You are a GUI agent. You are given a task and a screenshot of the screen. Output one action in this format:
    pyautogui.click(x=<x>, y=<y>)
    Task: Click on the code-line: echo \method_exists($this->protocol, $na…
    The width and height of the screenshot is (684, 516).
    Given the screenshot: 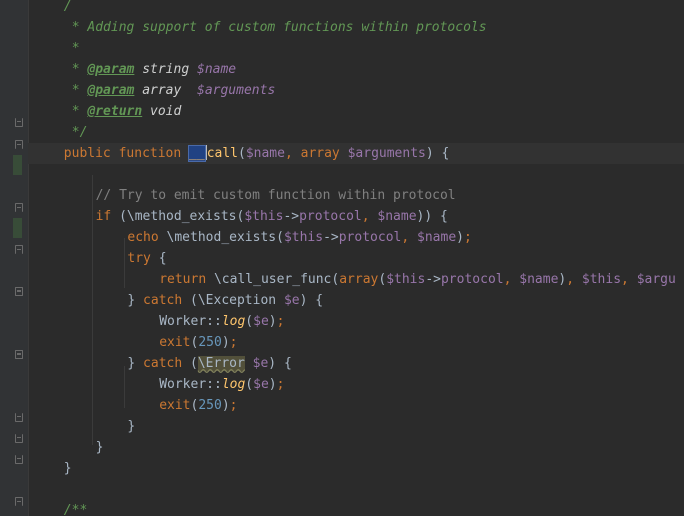 What is the action you would take?
    pyautogui.click(x=356, y=237)
    